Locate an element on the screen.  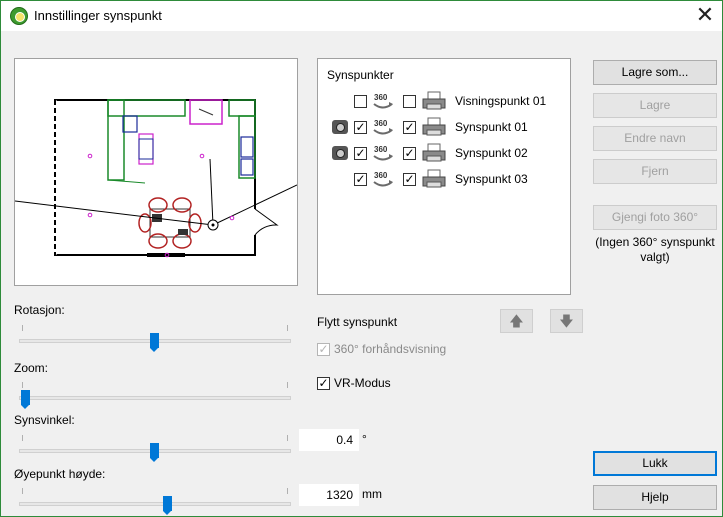
viewpoint-row-4: 360 Synspunkt 03 is located at coordinates (444, 180).